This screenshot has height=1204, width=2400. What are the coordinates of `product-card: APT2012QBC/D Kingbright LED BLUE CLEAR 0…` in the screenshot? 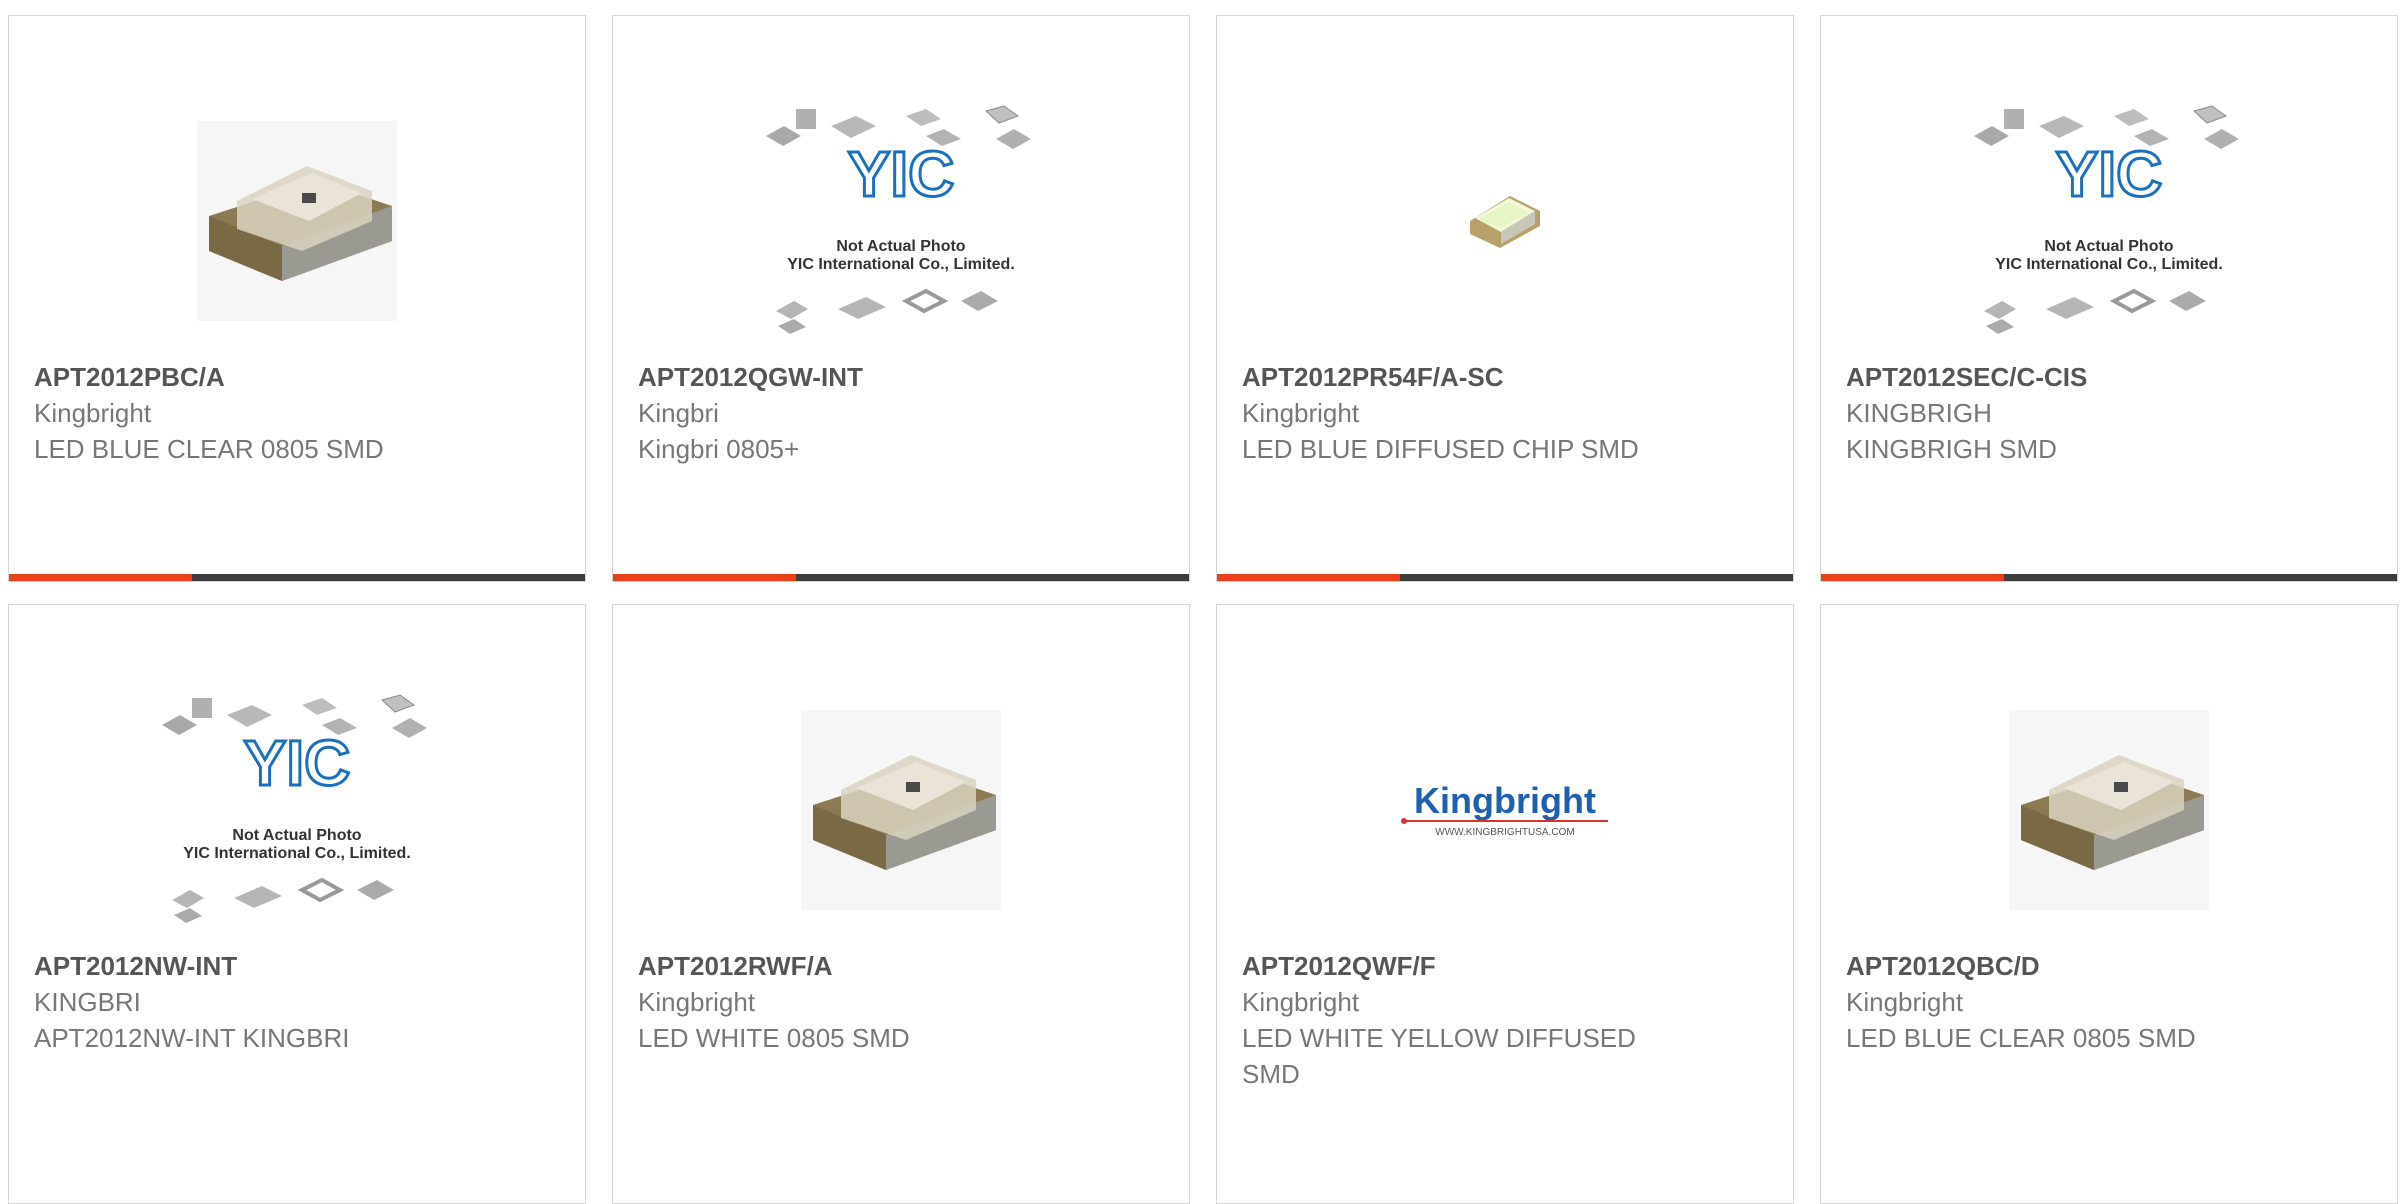 It's located at (2109, 904).